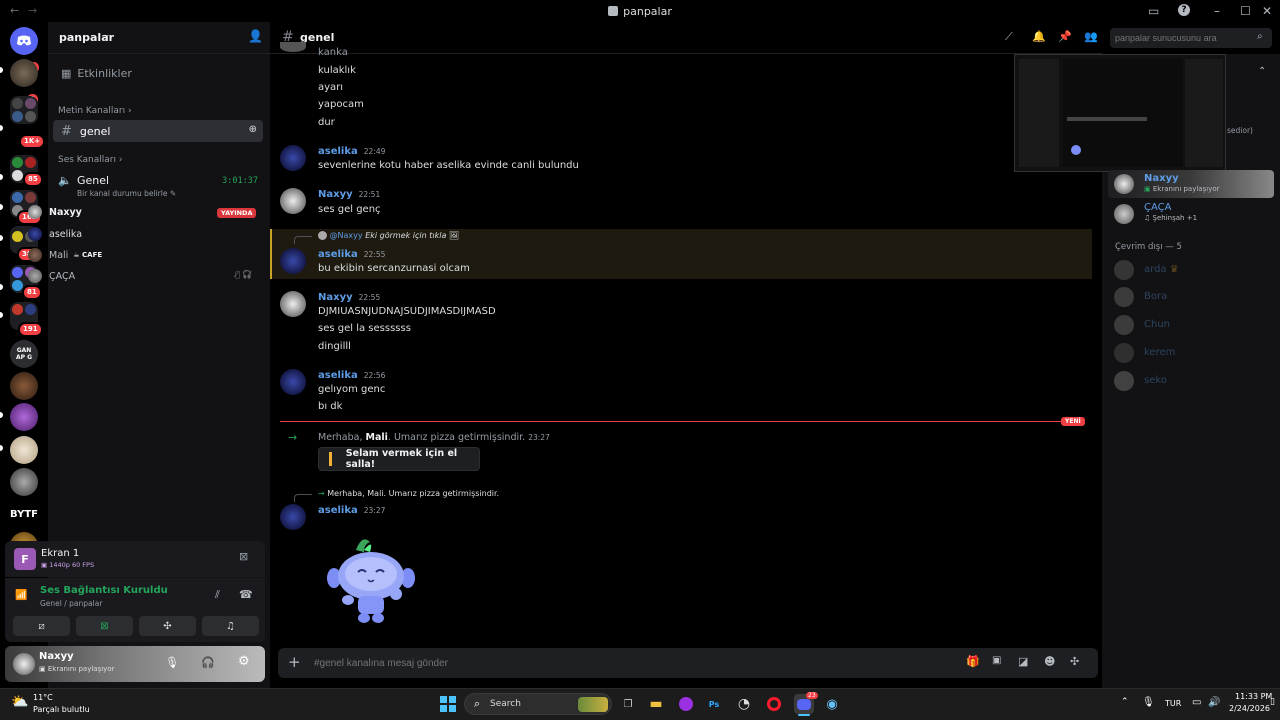 The width and height of the screenshot is (1280, 720). What do you see at coordinates (14, 10) in the screenshot?
I see `back-arrow-icon: ←` at bounding box center [14, 10].